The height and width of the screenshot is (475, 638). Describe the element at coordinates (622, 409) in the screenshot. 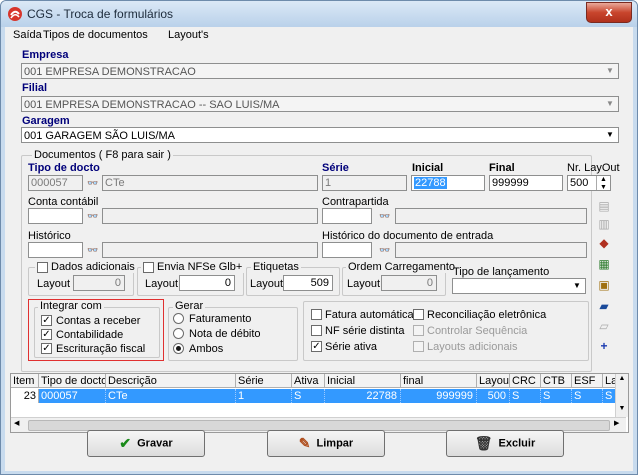

I see `scroll-down-icon: ▼` at that location.